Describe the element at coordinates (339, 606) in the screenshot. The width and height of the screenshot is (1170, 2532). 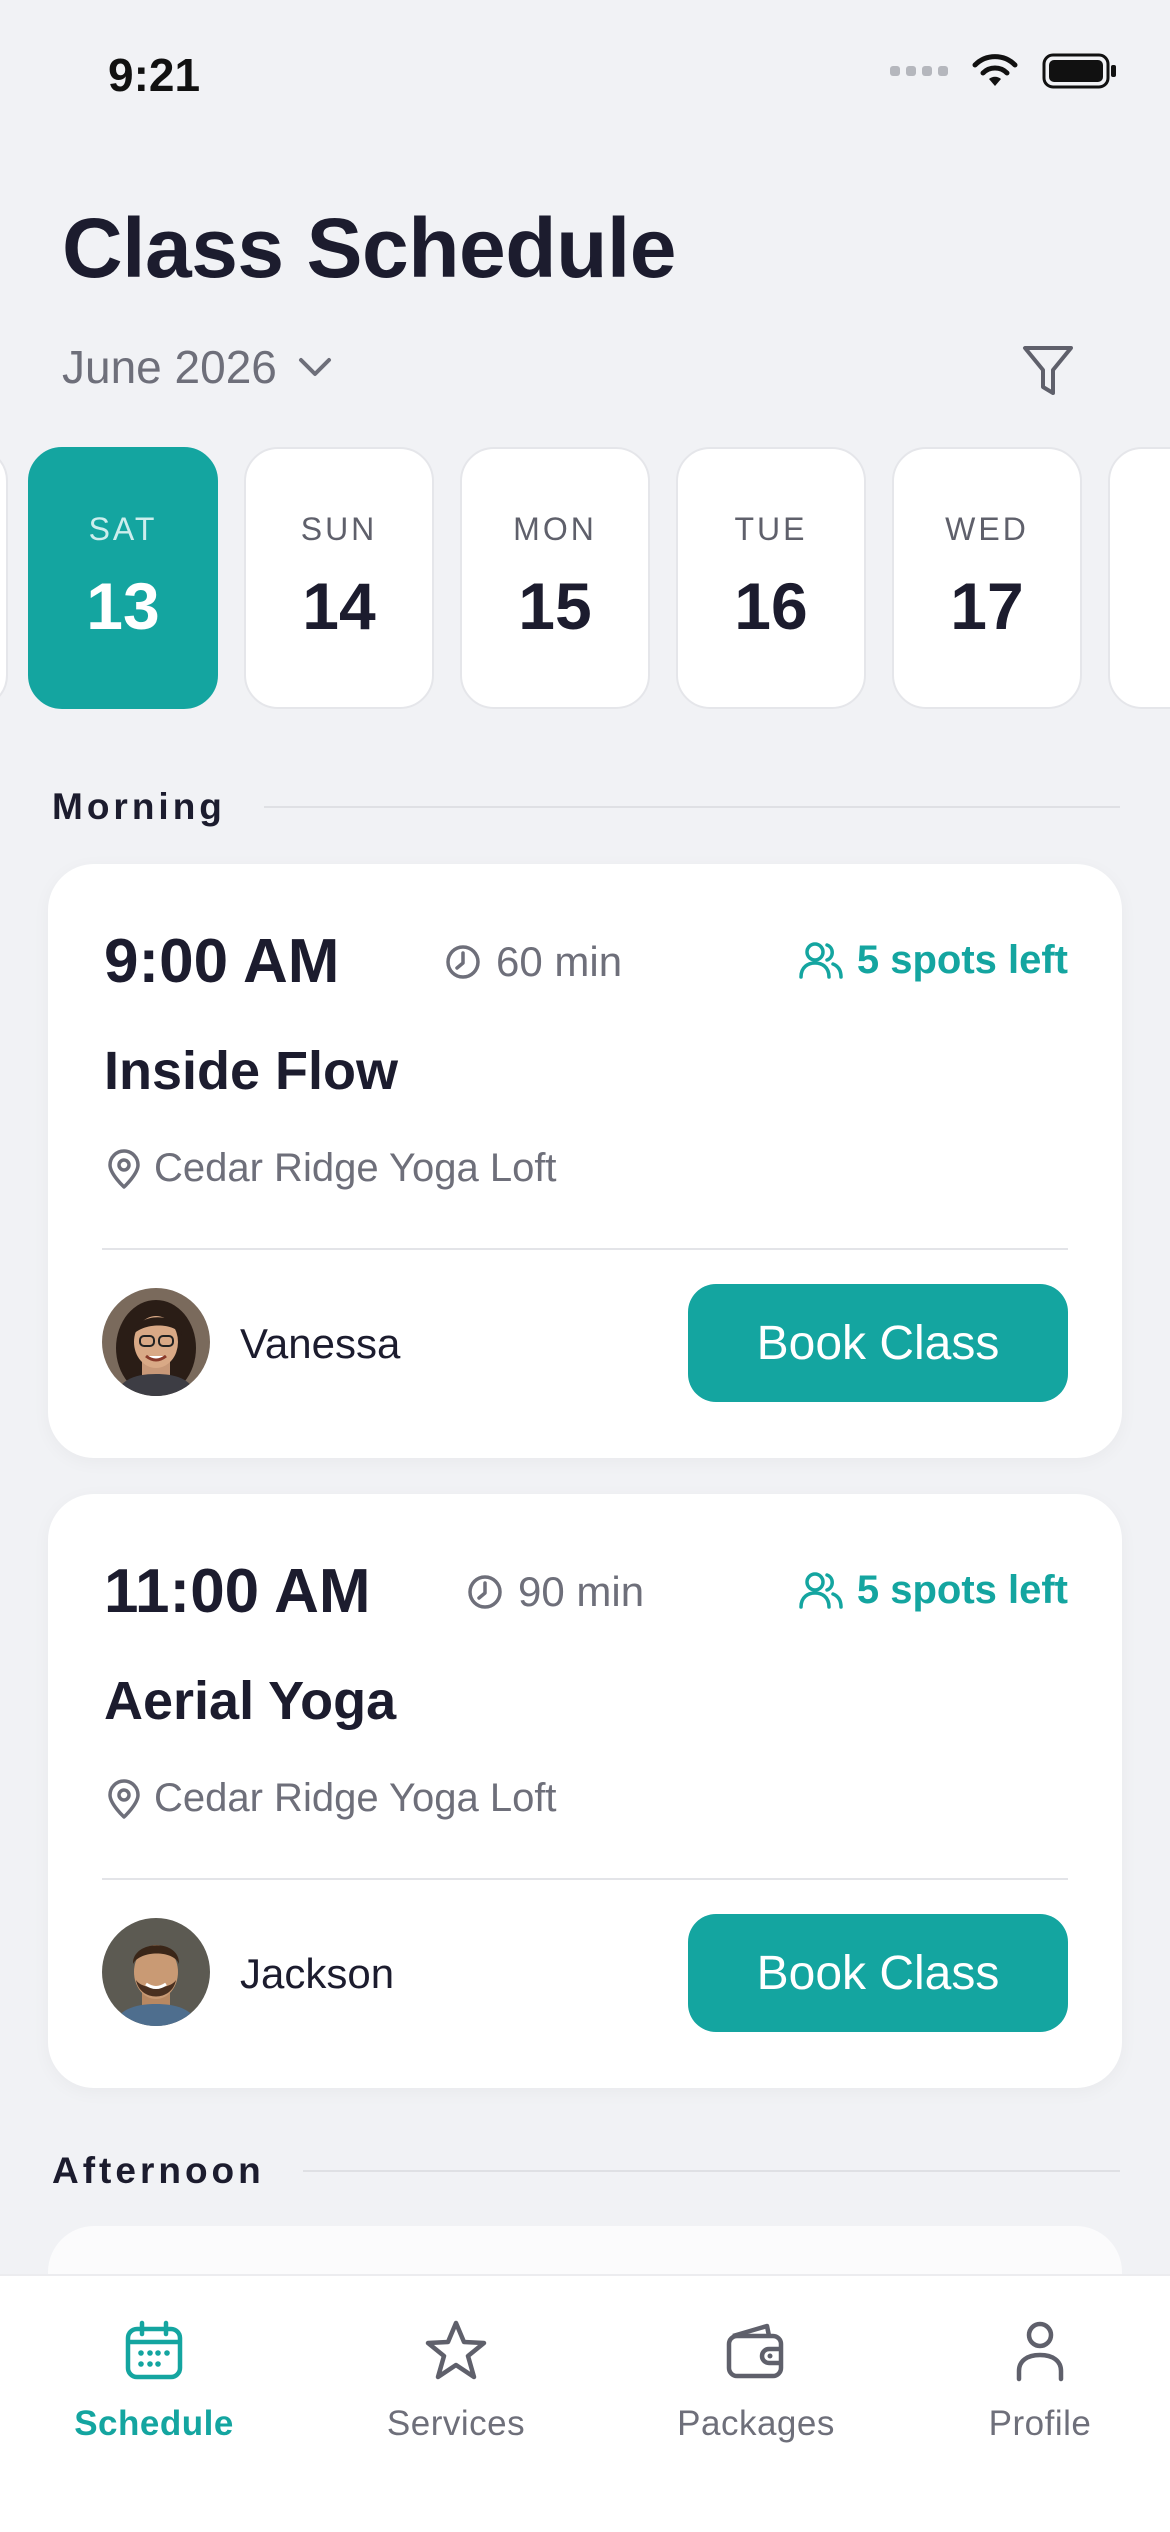
I see `date-day: 14` at that location.